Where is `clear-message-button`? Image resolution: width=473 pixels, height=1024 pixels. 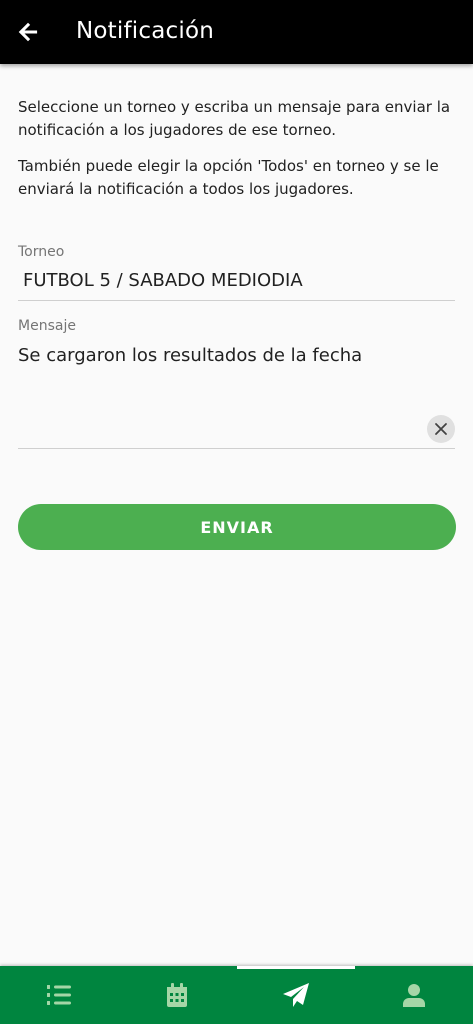
clear-message-button is located at coordinates (441, 429).